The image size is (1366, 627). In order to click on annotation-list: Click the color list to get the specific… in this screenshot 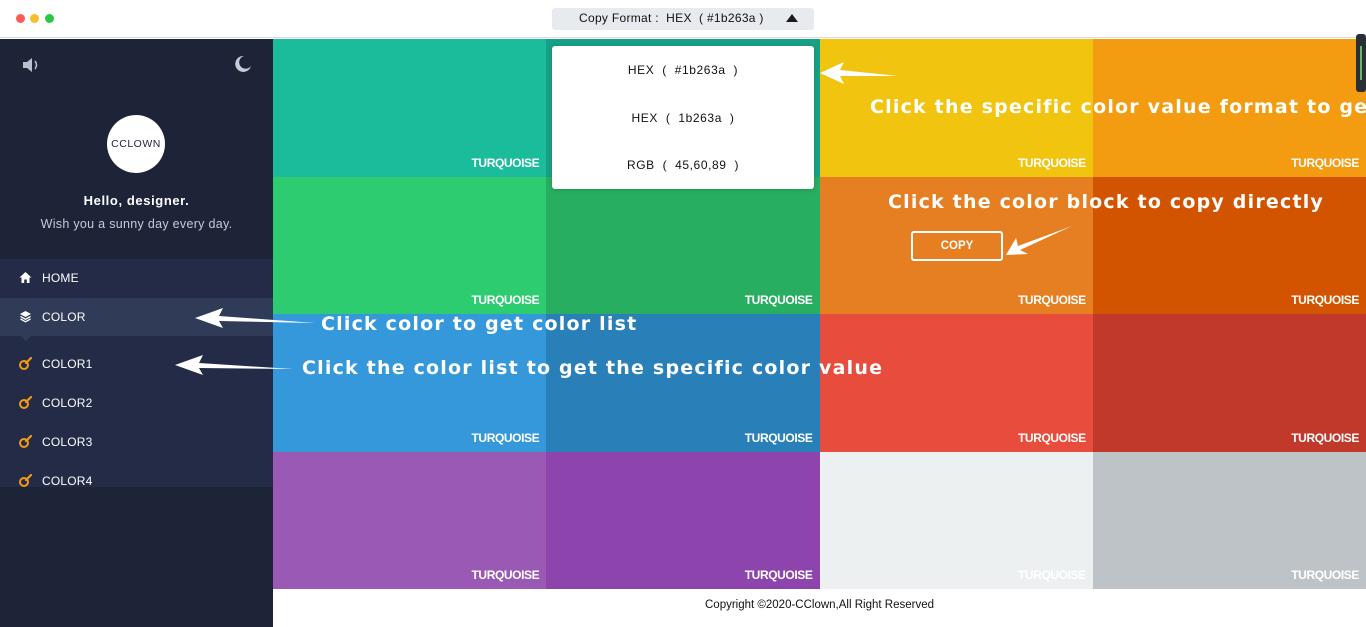, I will do `click(593, 368)`.